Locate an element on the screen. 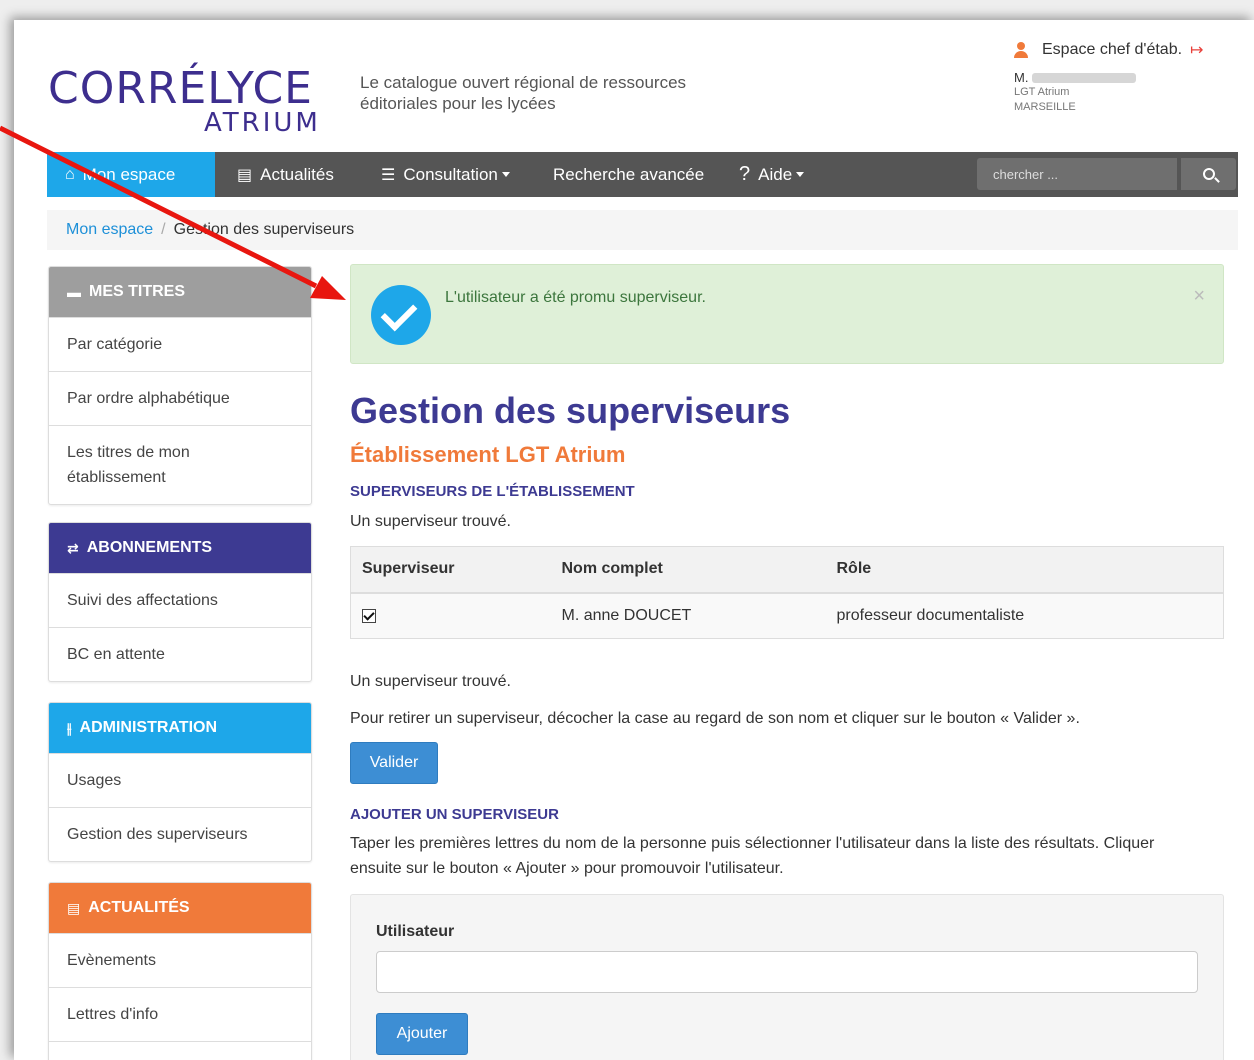  success-alert: L'utilisateur a été promu superviseur. × is located at coordinates (787, 314).